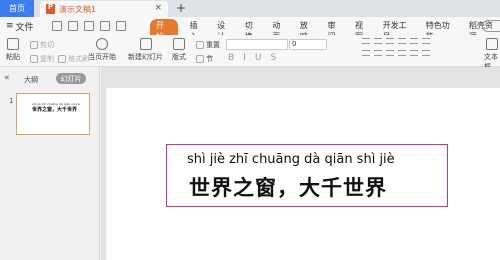  Describe the element at coordinates (121, 26) in the screenshot. I see `redo-icon` at that location.